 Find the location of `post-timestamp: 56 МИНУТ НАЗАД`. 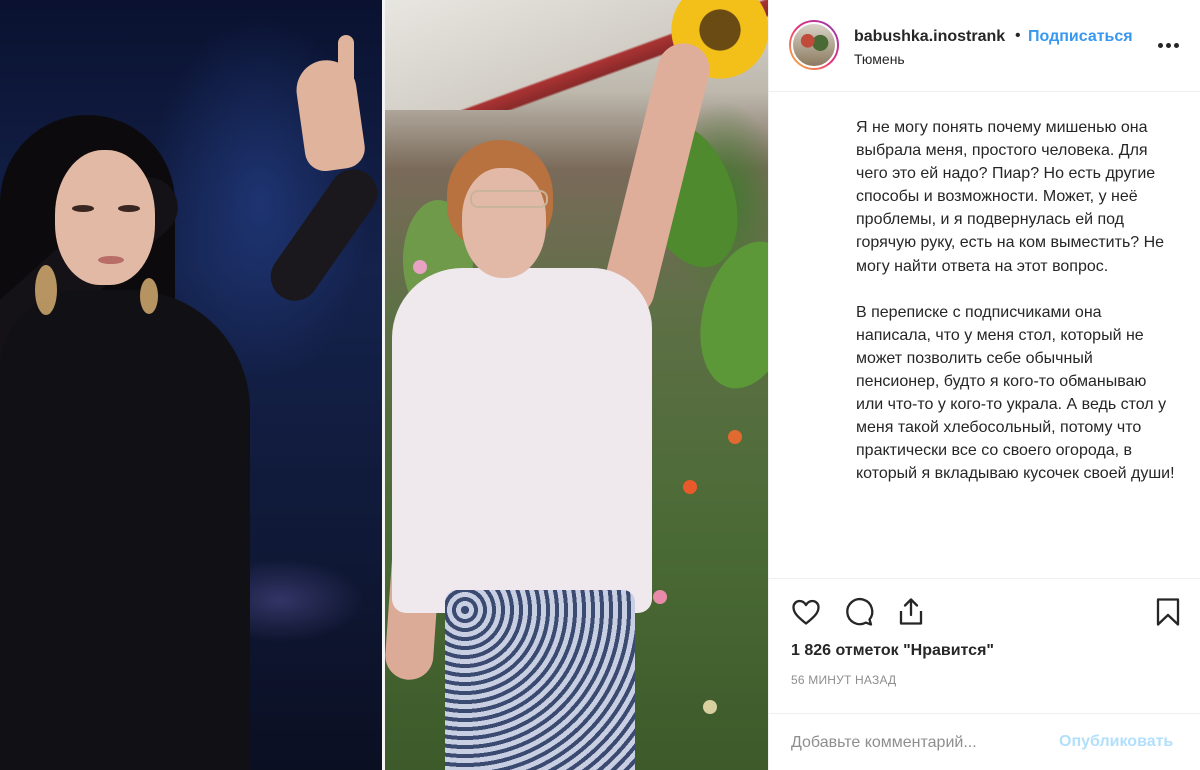

post-timestamp: 56 МИНУТ НАЗАД is located at coordinates (843, 680).